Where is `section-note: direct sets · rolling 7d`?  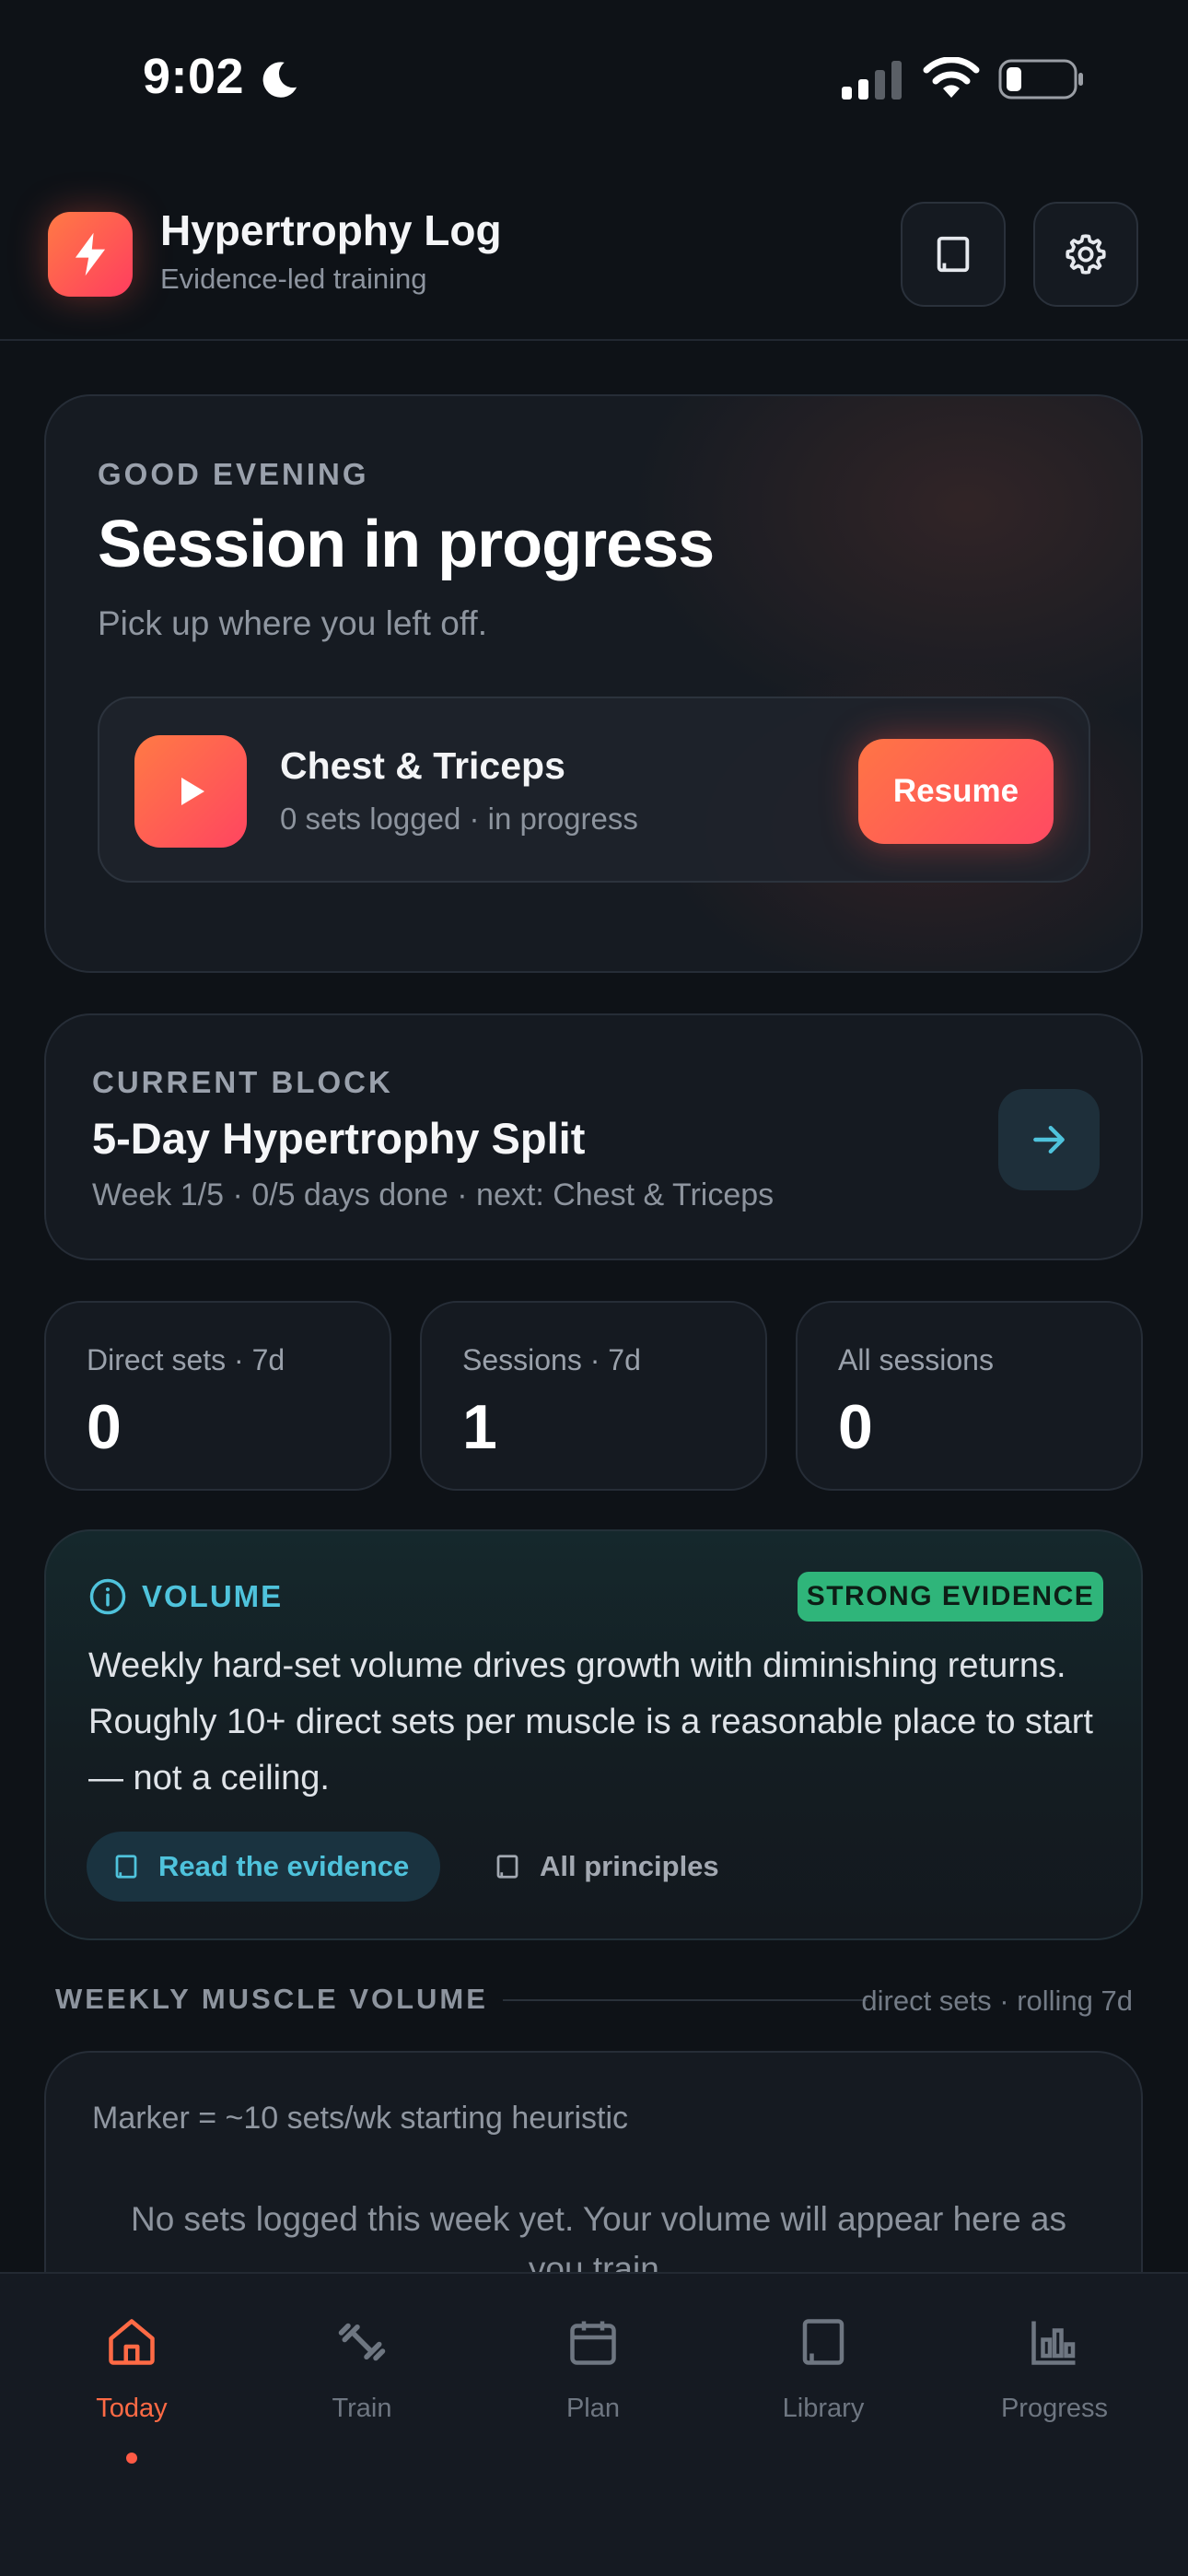
section-note: direct sets · rolling 7d is located at coordinates (997, 2001).